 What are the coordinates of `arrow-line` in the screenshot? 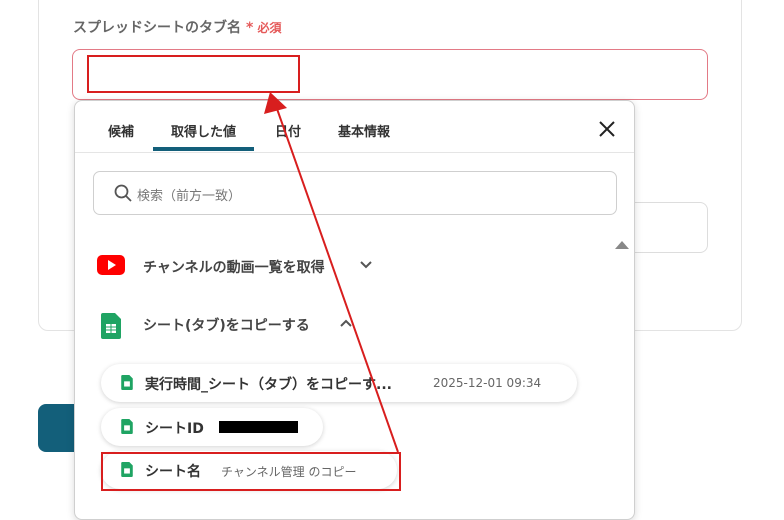 It's located at (337, 279).